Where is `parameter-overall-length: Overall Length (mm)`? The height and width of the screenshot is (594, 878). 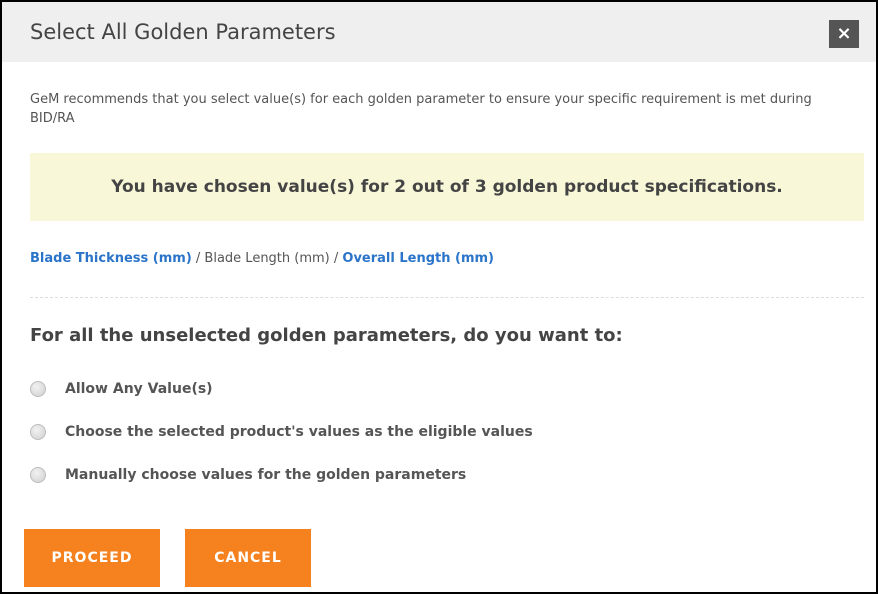
parameter-overall-length: Overall Length (mm) is located at coordinates (418, 258).